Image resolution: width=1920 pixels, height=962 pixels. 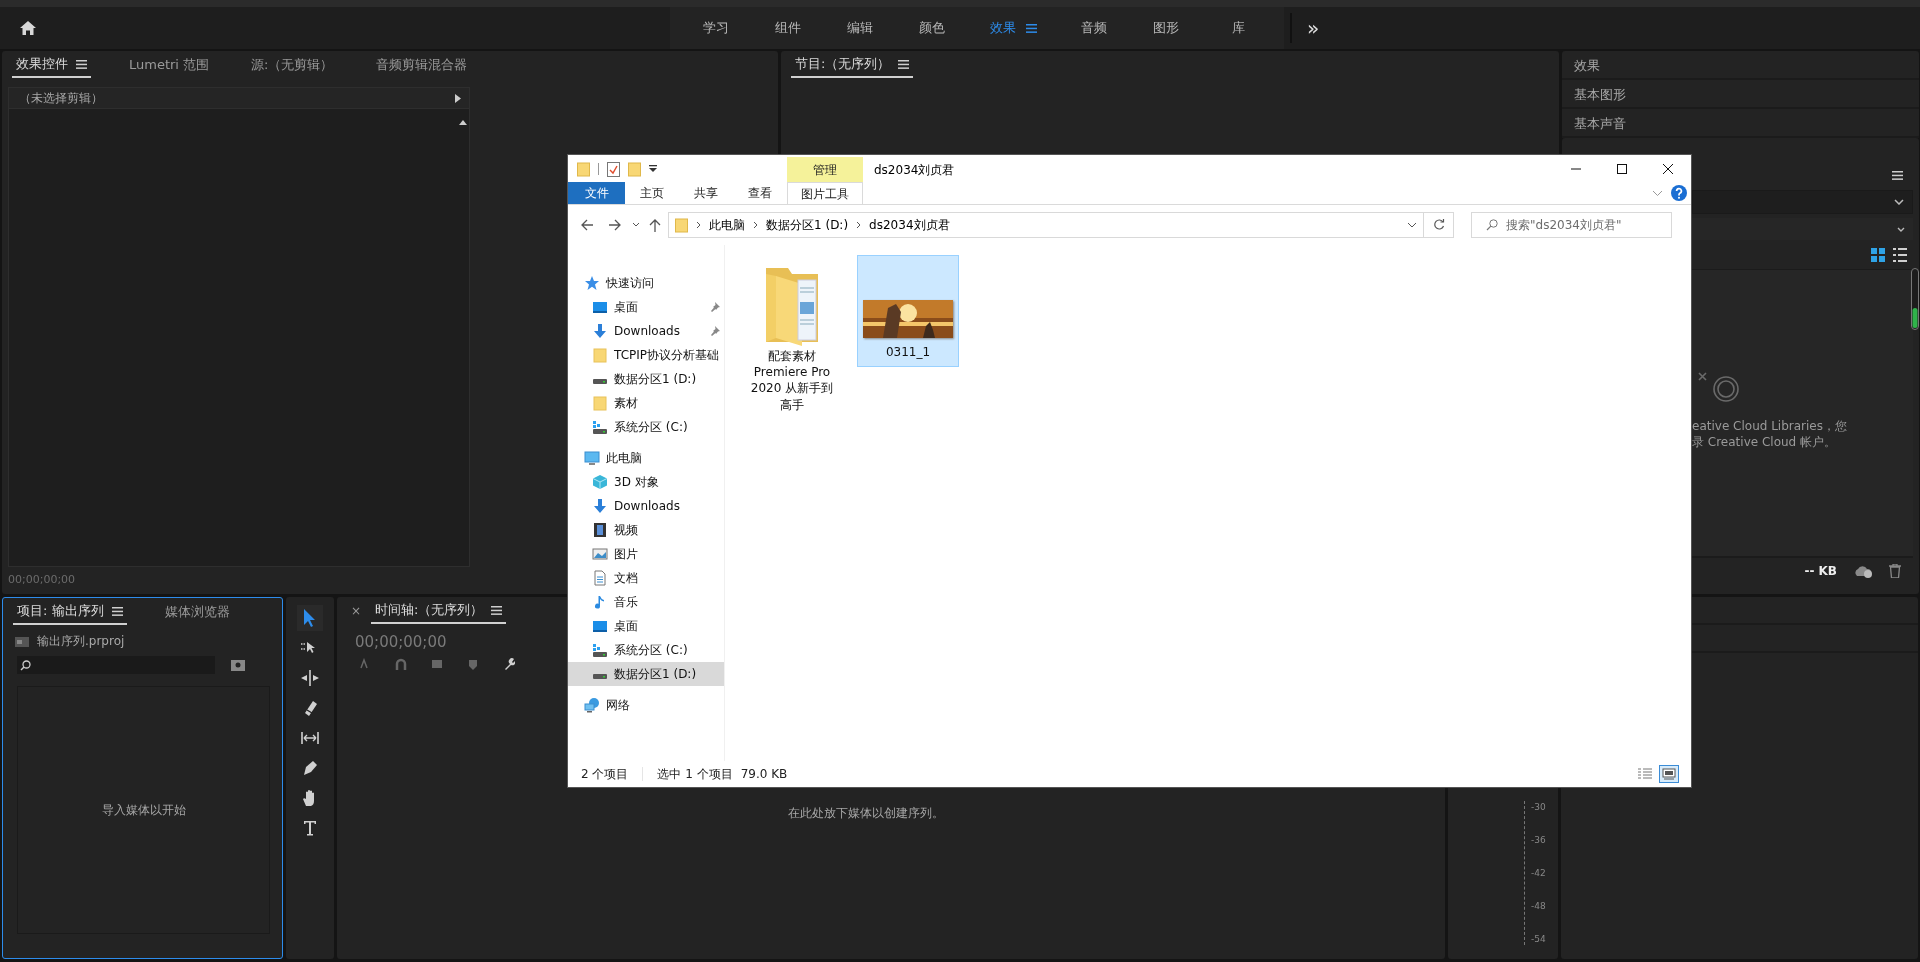 What do you see at coordinates (909, 225) in the screenshot?
I see `breadcrumb-item: ds2034刘贞君` at bounding box center [909, 225].